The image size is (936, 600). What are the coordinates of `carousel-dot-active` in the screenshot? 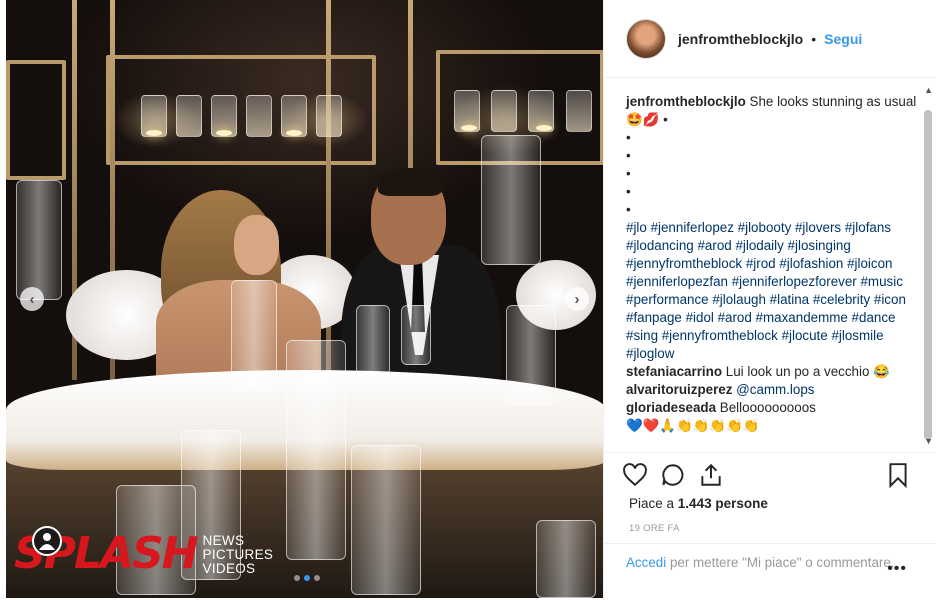 It's located at (307, 578).